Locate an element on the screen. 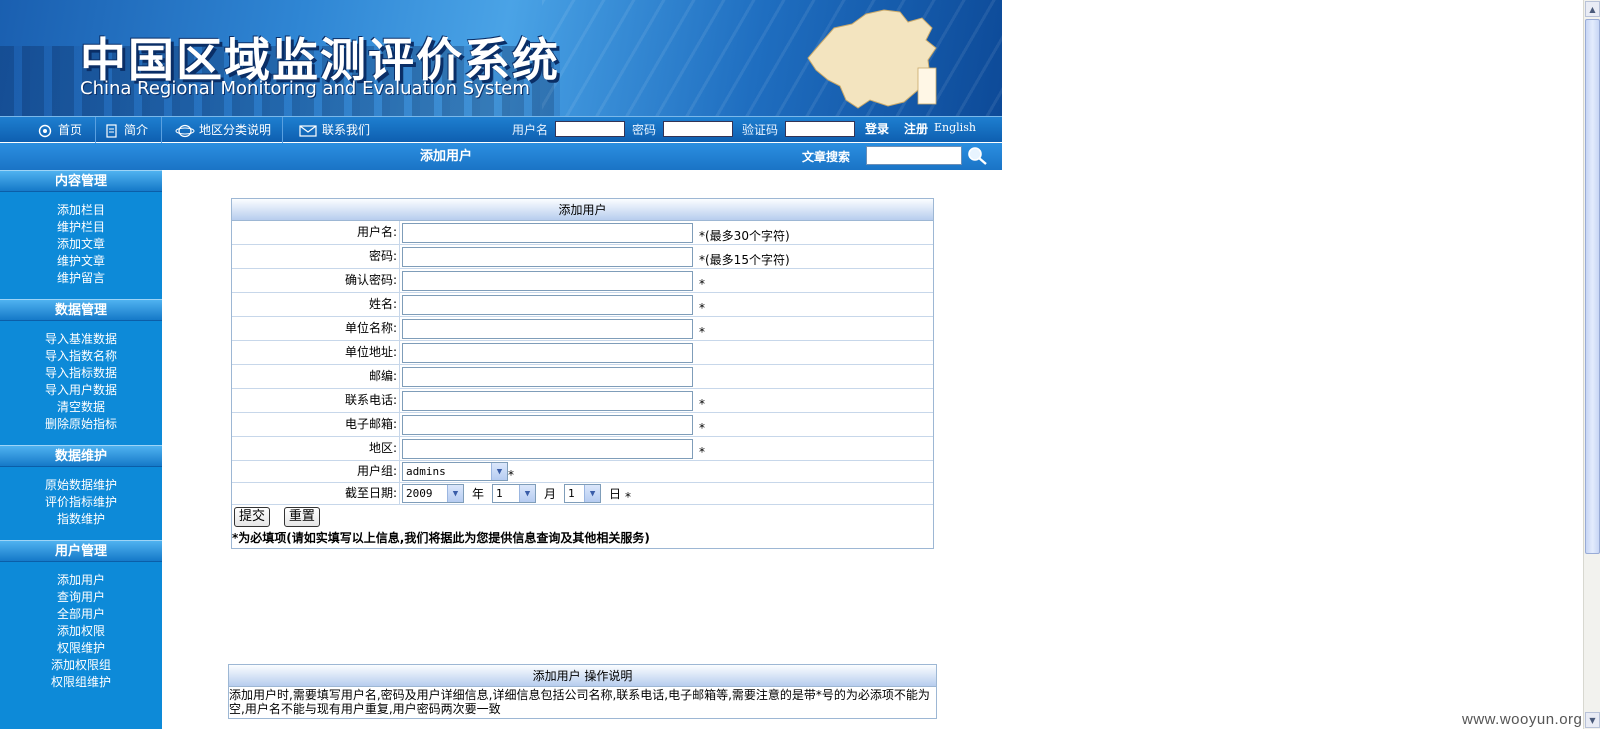 The image size is (1600, 729). form-row-region: 地区: * is located at coordinates (582, 449).